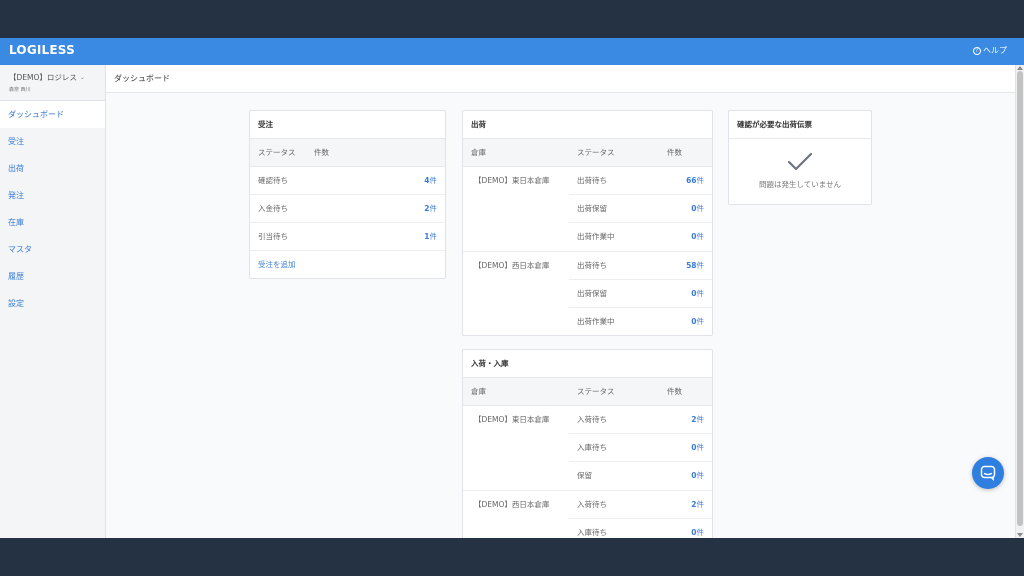 The image size is (1024, 576). I want to click on table-row: 出荷保留 0件, so click(640, 294).